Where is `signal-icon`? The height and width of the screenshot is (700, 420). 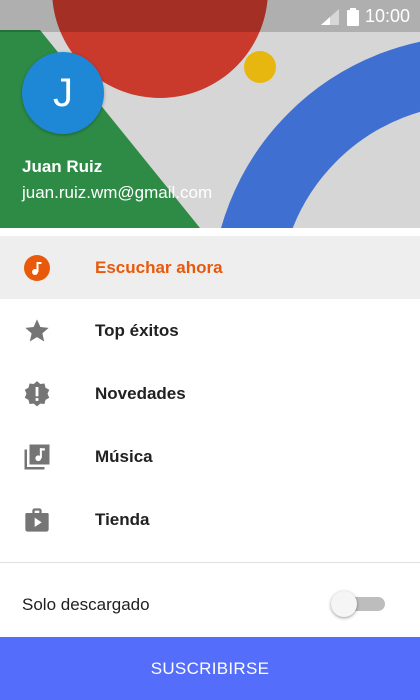 signal-icon is located at coordinates (329, 16).